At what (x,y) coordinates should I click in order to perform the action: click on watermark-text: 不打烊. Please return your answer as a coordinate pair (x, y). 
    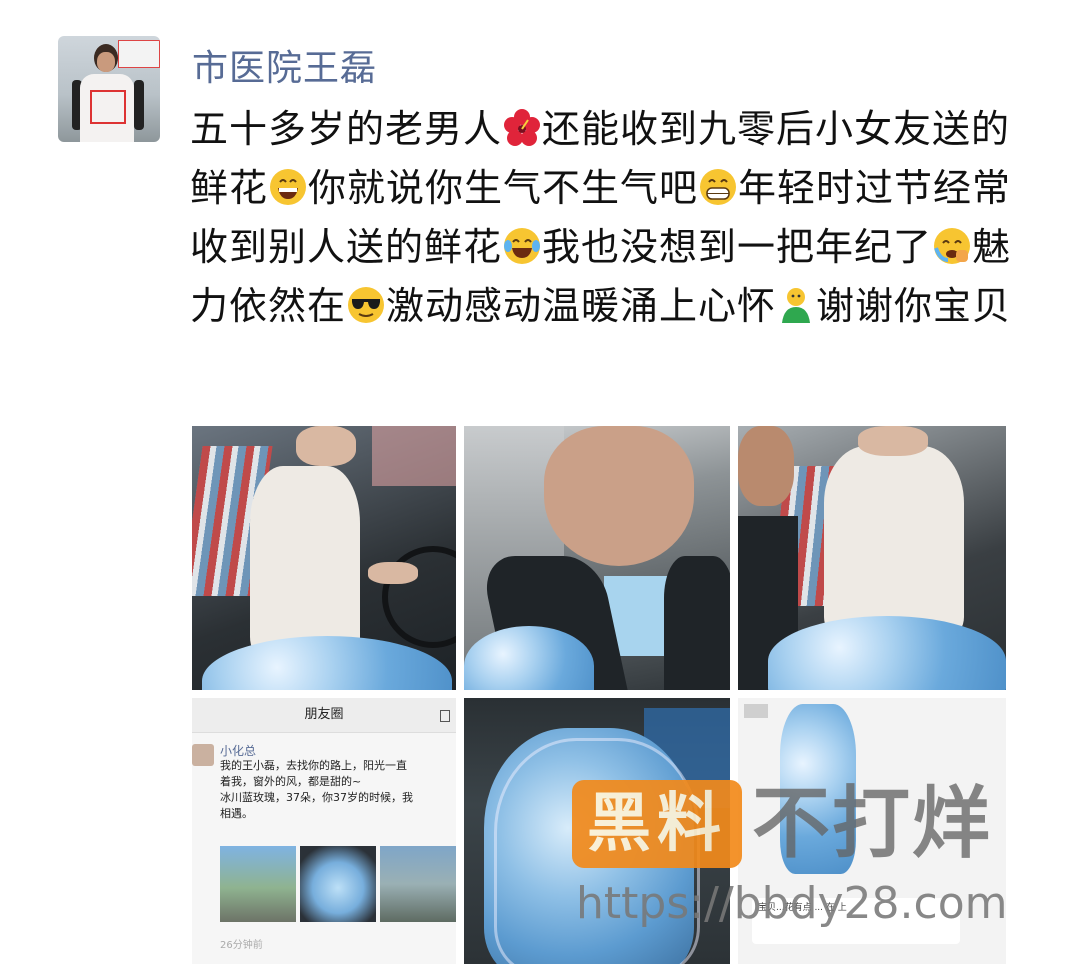
    Looking at the image, I should click on (872, 824).